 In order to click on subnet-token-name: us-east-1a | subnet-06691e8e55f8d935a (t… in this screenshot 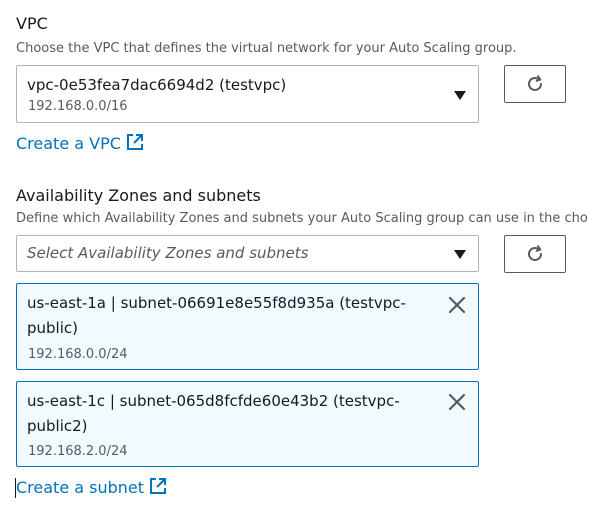, I will do `click(216, 315)`.